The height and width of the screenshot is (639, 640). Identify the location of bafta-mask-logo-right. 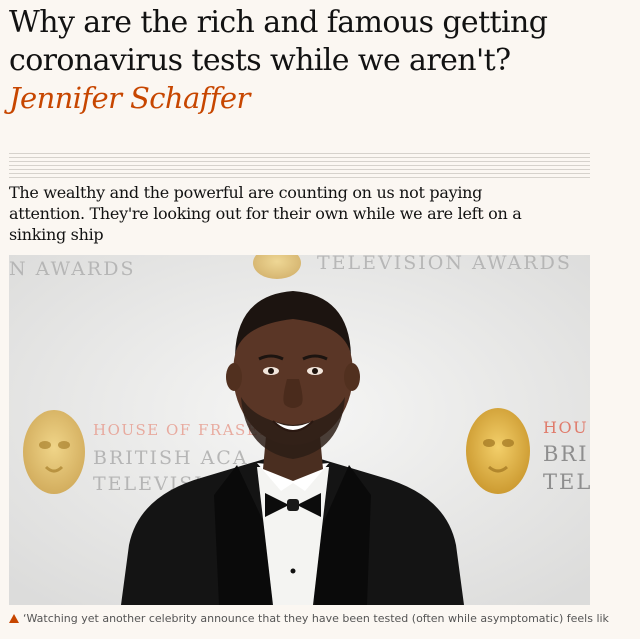
(498, 451).